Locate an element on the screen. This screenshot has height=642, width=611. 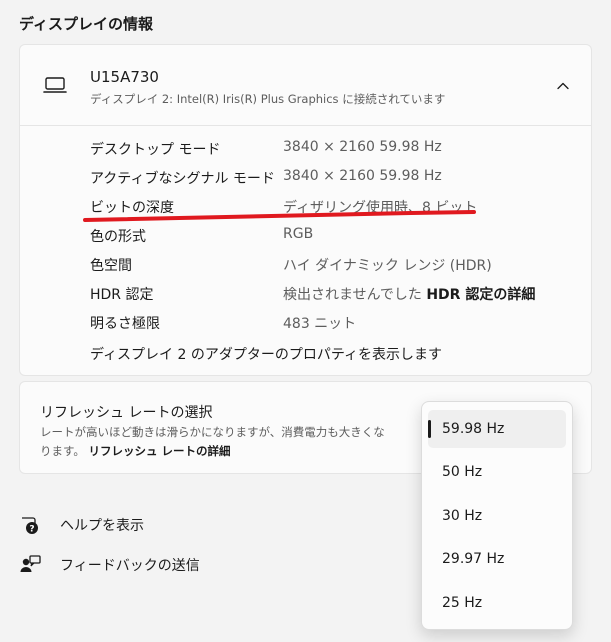
feedback-icon is located at coordinates (30, 565).